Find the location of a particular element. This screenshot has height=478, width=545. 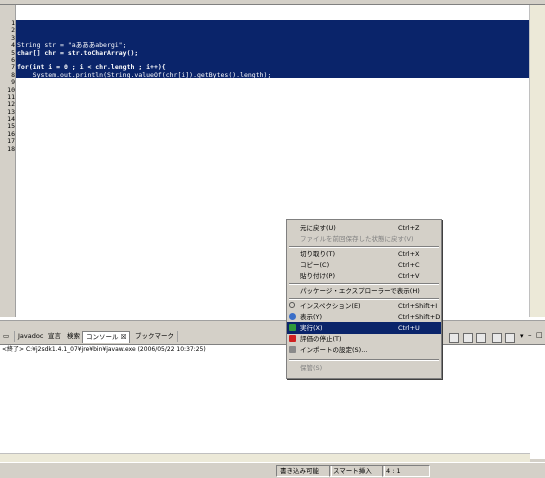

pin-console-icon is located at coordinates (497, 338).